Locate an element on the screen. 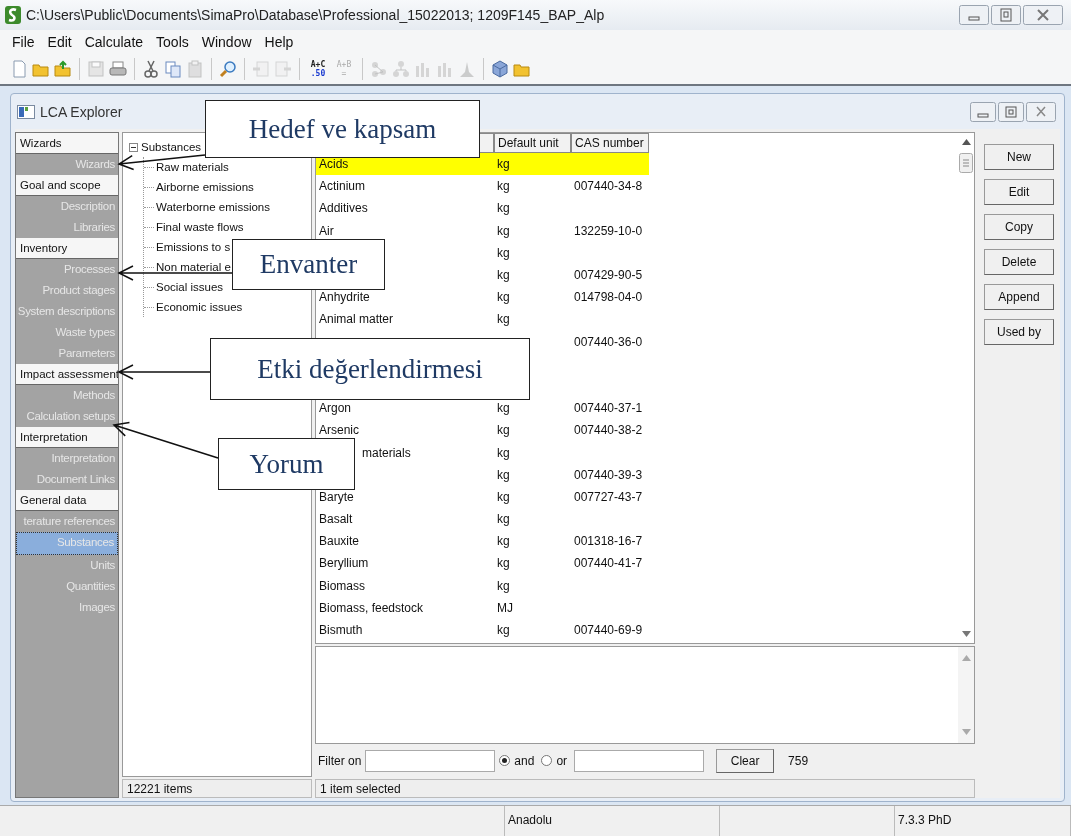  table-cell: Additives is located at coordinates (343, 208).